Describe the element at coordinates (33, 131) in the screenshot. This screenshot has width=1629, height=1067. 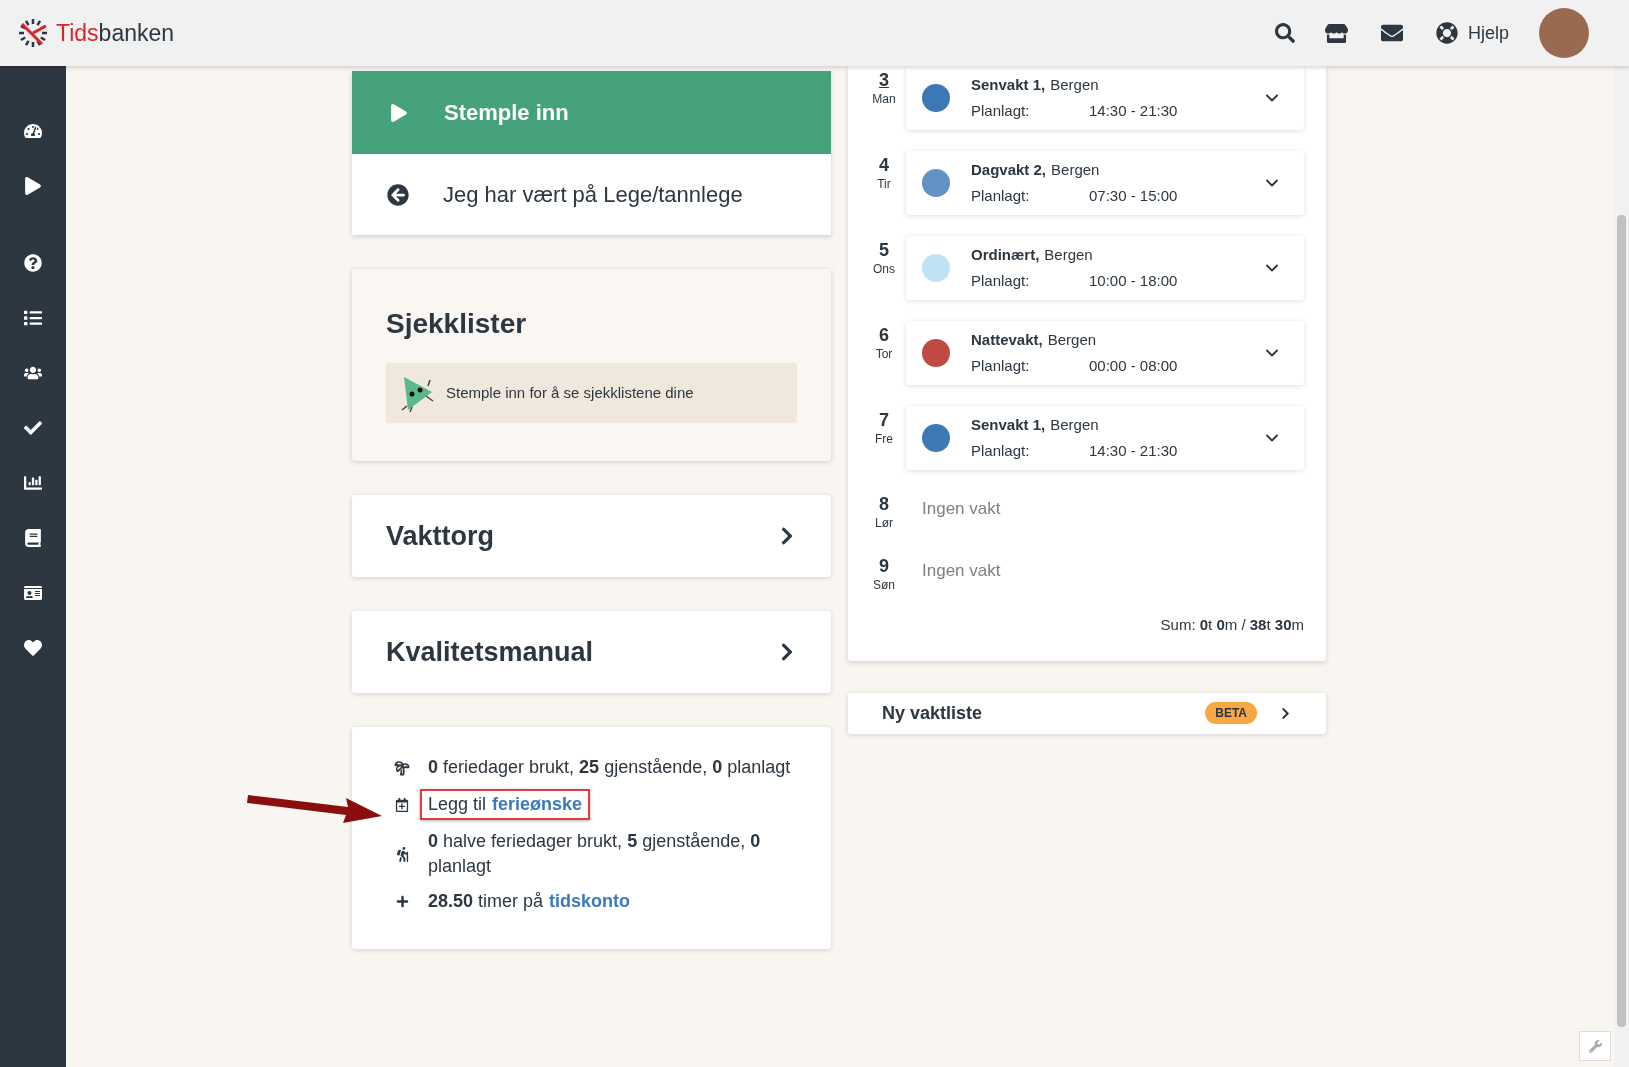
I see `dashboard-icon` at that location.